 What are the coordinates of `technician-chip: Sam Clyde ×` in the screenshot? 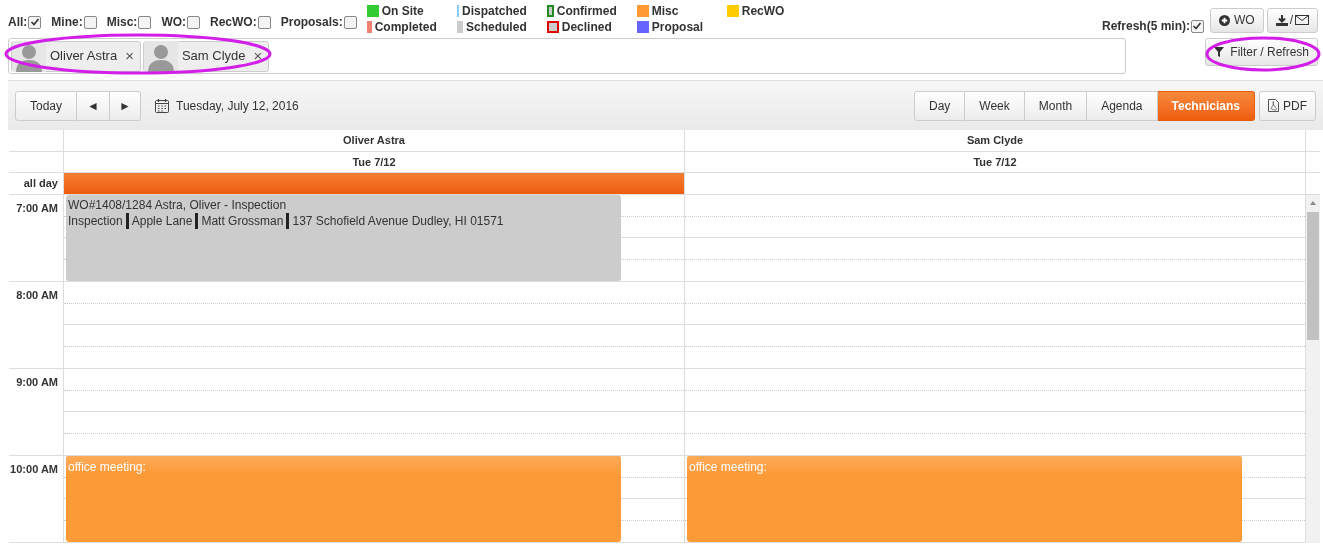 It's located at (206, 56).